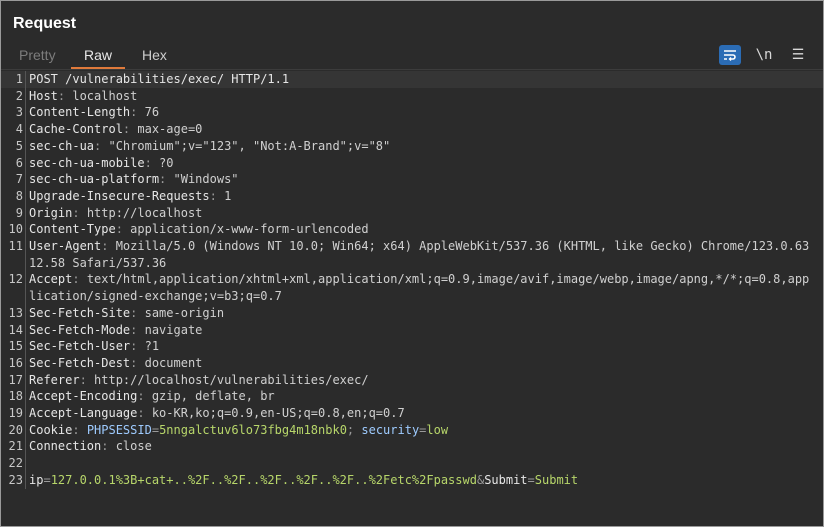 The width and height of the screenshot is (824, 527). Describe the element at coordinates (556, 479) in the screenshot. I see `param-value: Submit` at that location.